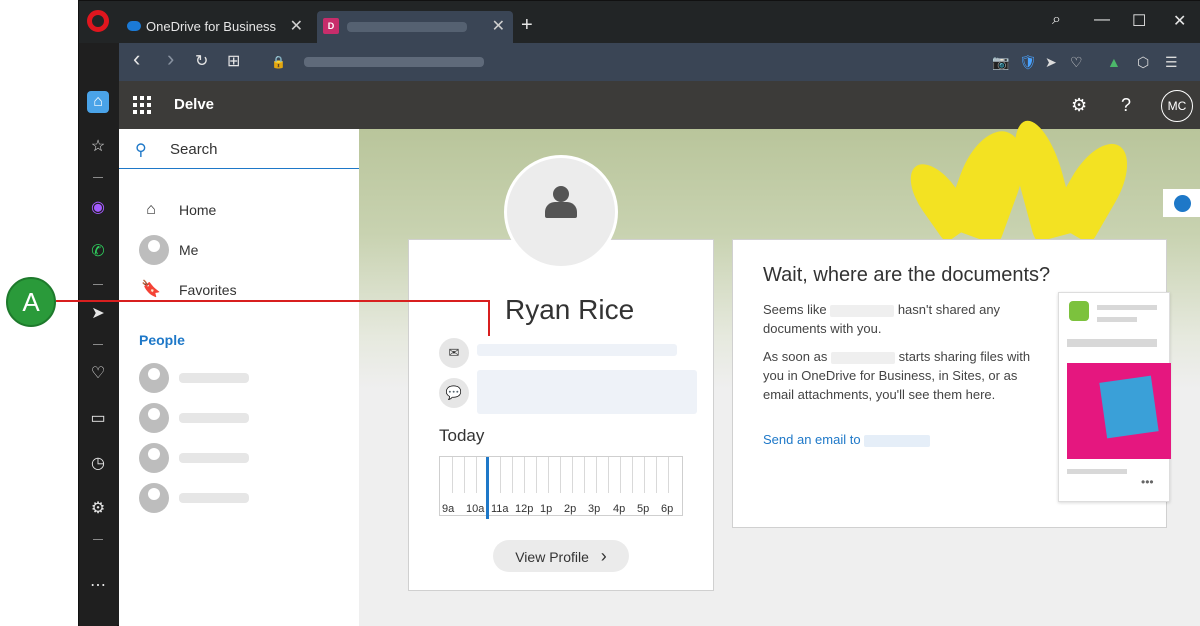  What do you see at coordinates (475, 509) in the screenshot?
I see `timeline-label: 10a` at bounding box center [475, 509].